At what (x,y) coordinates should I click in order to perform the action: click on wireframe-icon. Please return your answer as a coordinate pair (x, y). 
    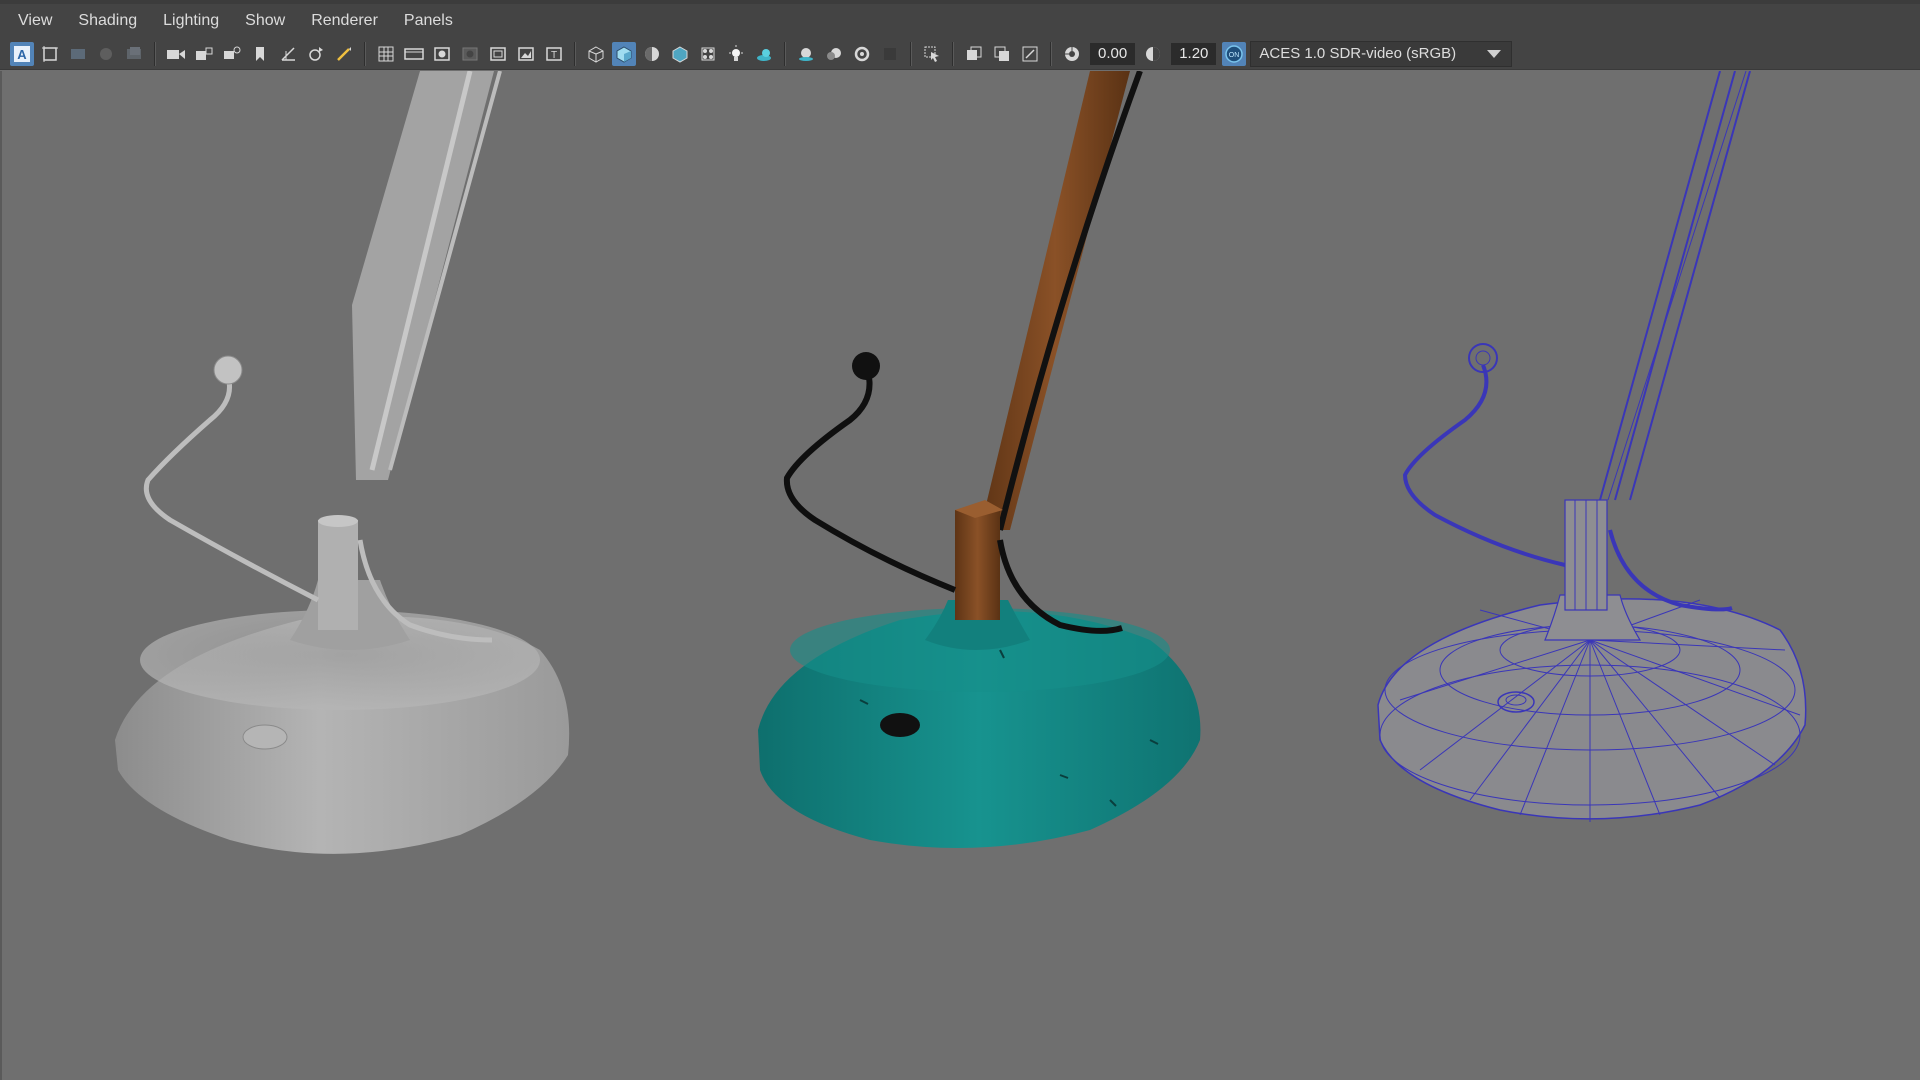
    Looking at the image, I should click on (596, 54).